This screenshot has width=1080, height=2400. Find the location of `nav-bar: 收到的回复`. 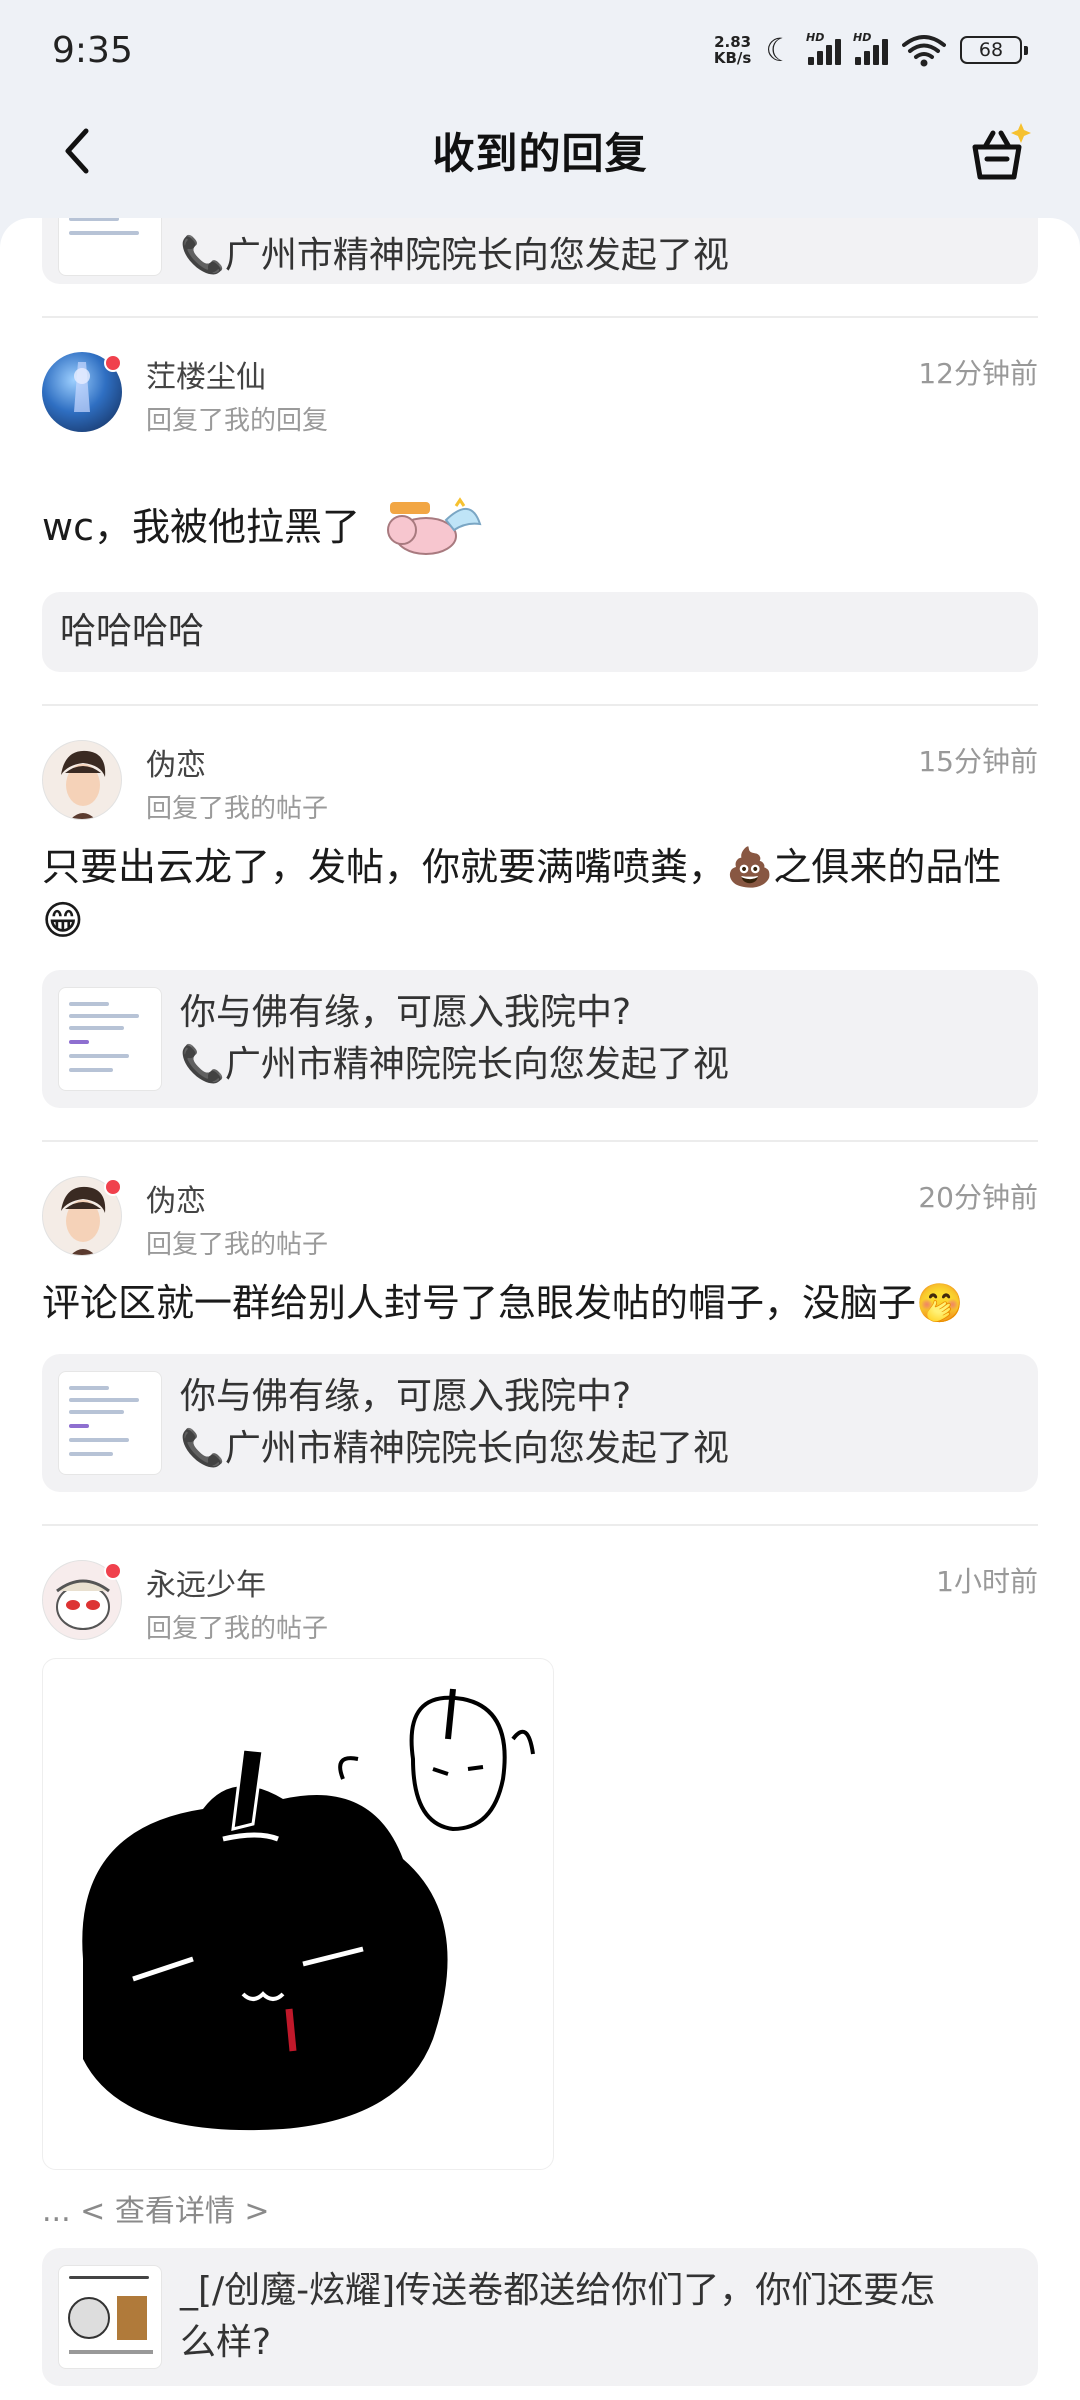

nav-bar: 收到的回复 is located at coordinates (540, 150).